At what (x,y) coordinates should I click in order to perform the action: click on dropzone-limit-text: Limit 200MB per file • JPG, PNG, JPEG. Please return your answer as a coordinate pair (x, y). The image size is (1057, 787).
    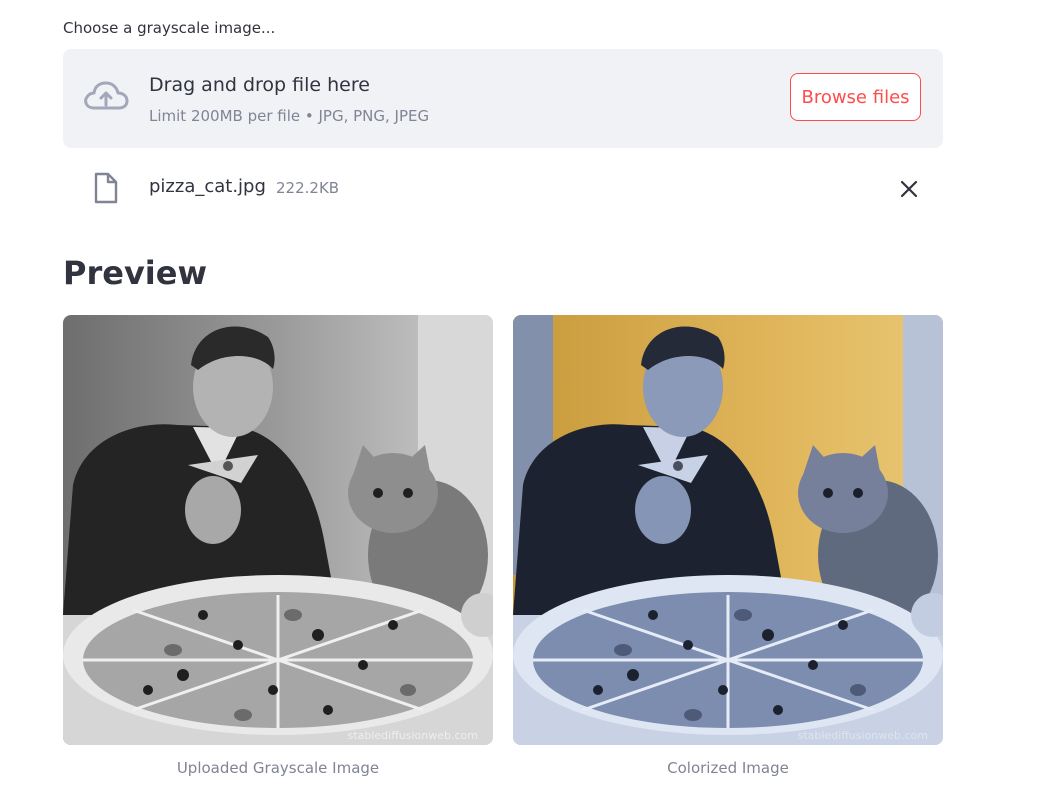
    Looking at the image, I should click on (289, 116).